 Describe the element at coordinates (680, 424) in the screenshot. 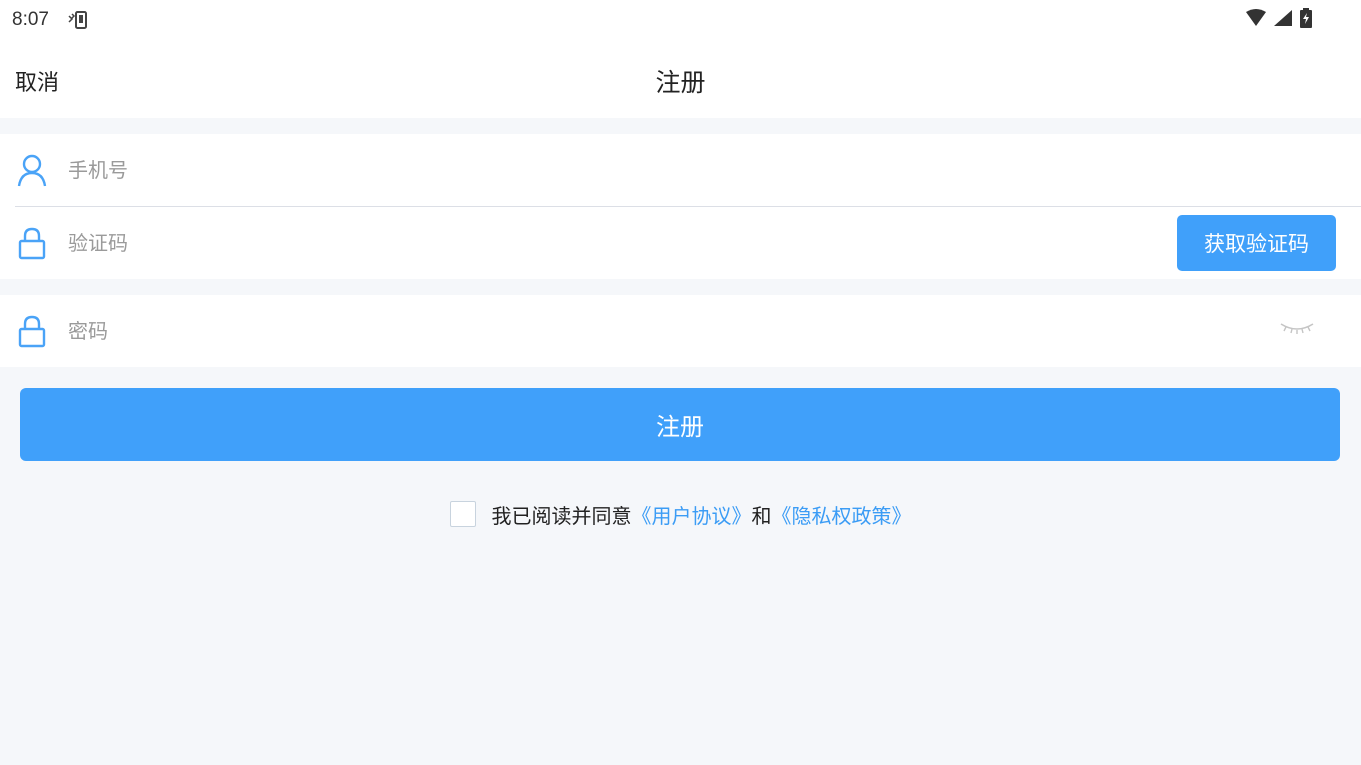

I see `register-button: 注册` at that location.